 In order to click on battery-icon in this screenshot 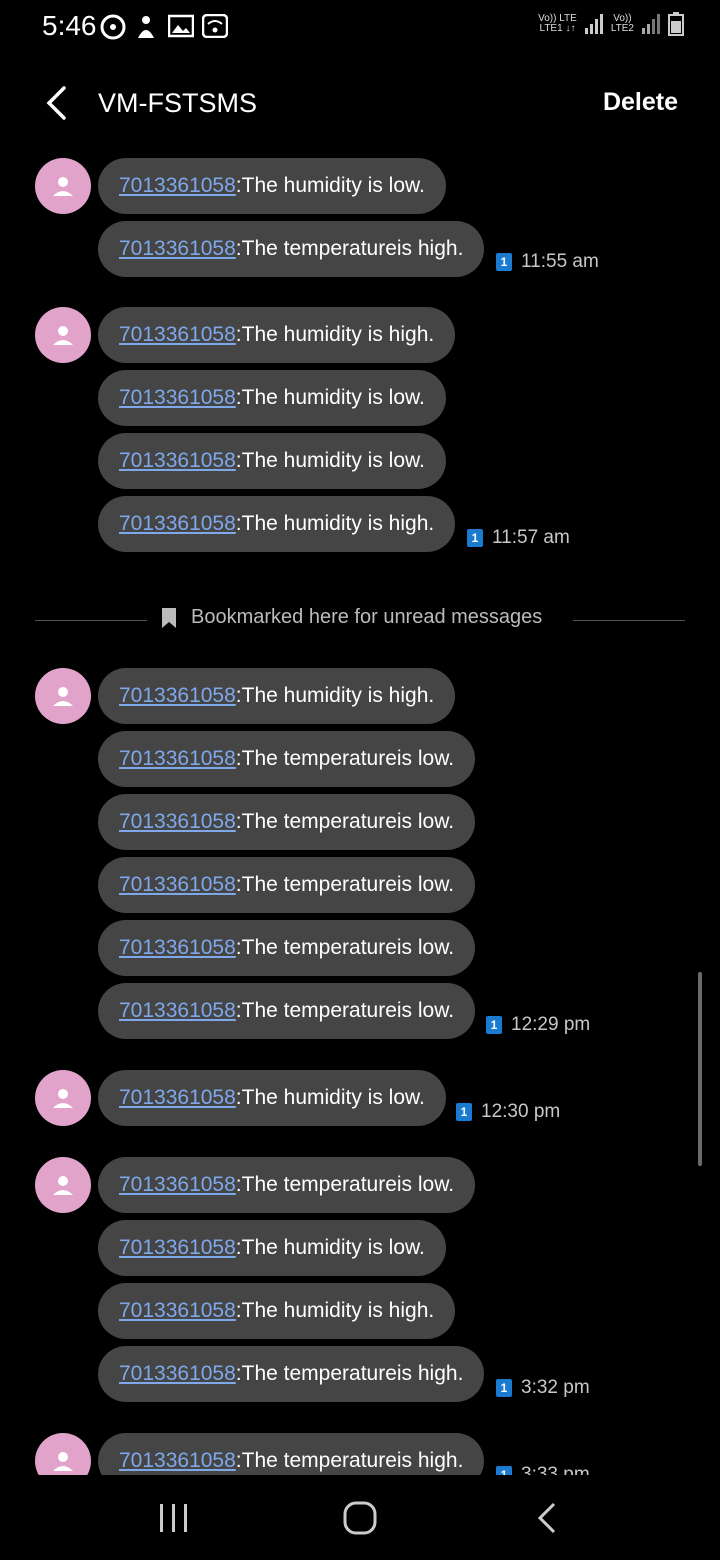, I will do `click(676, 24)`.